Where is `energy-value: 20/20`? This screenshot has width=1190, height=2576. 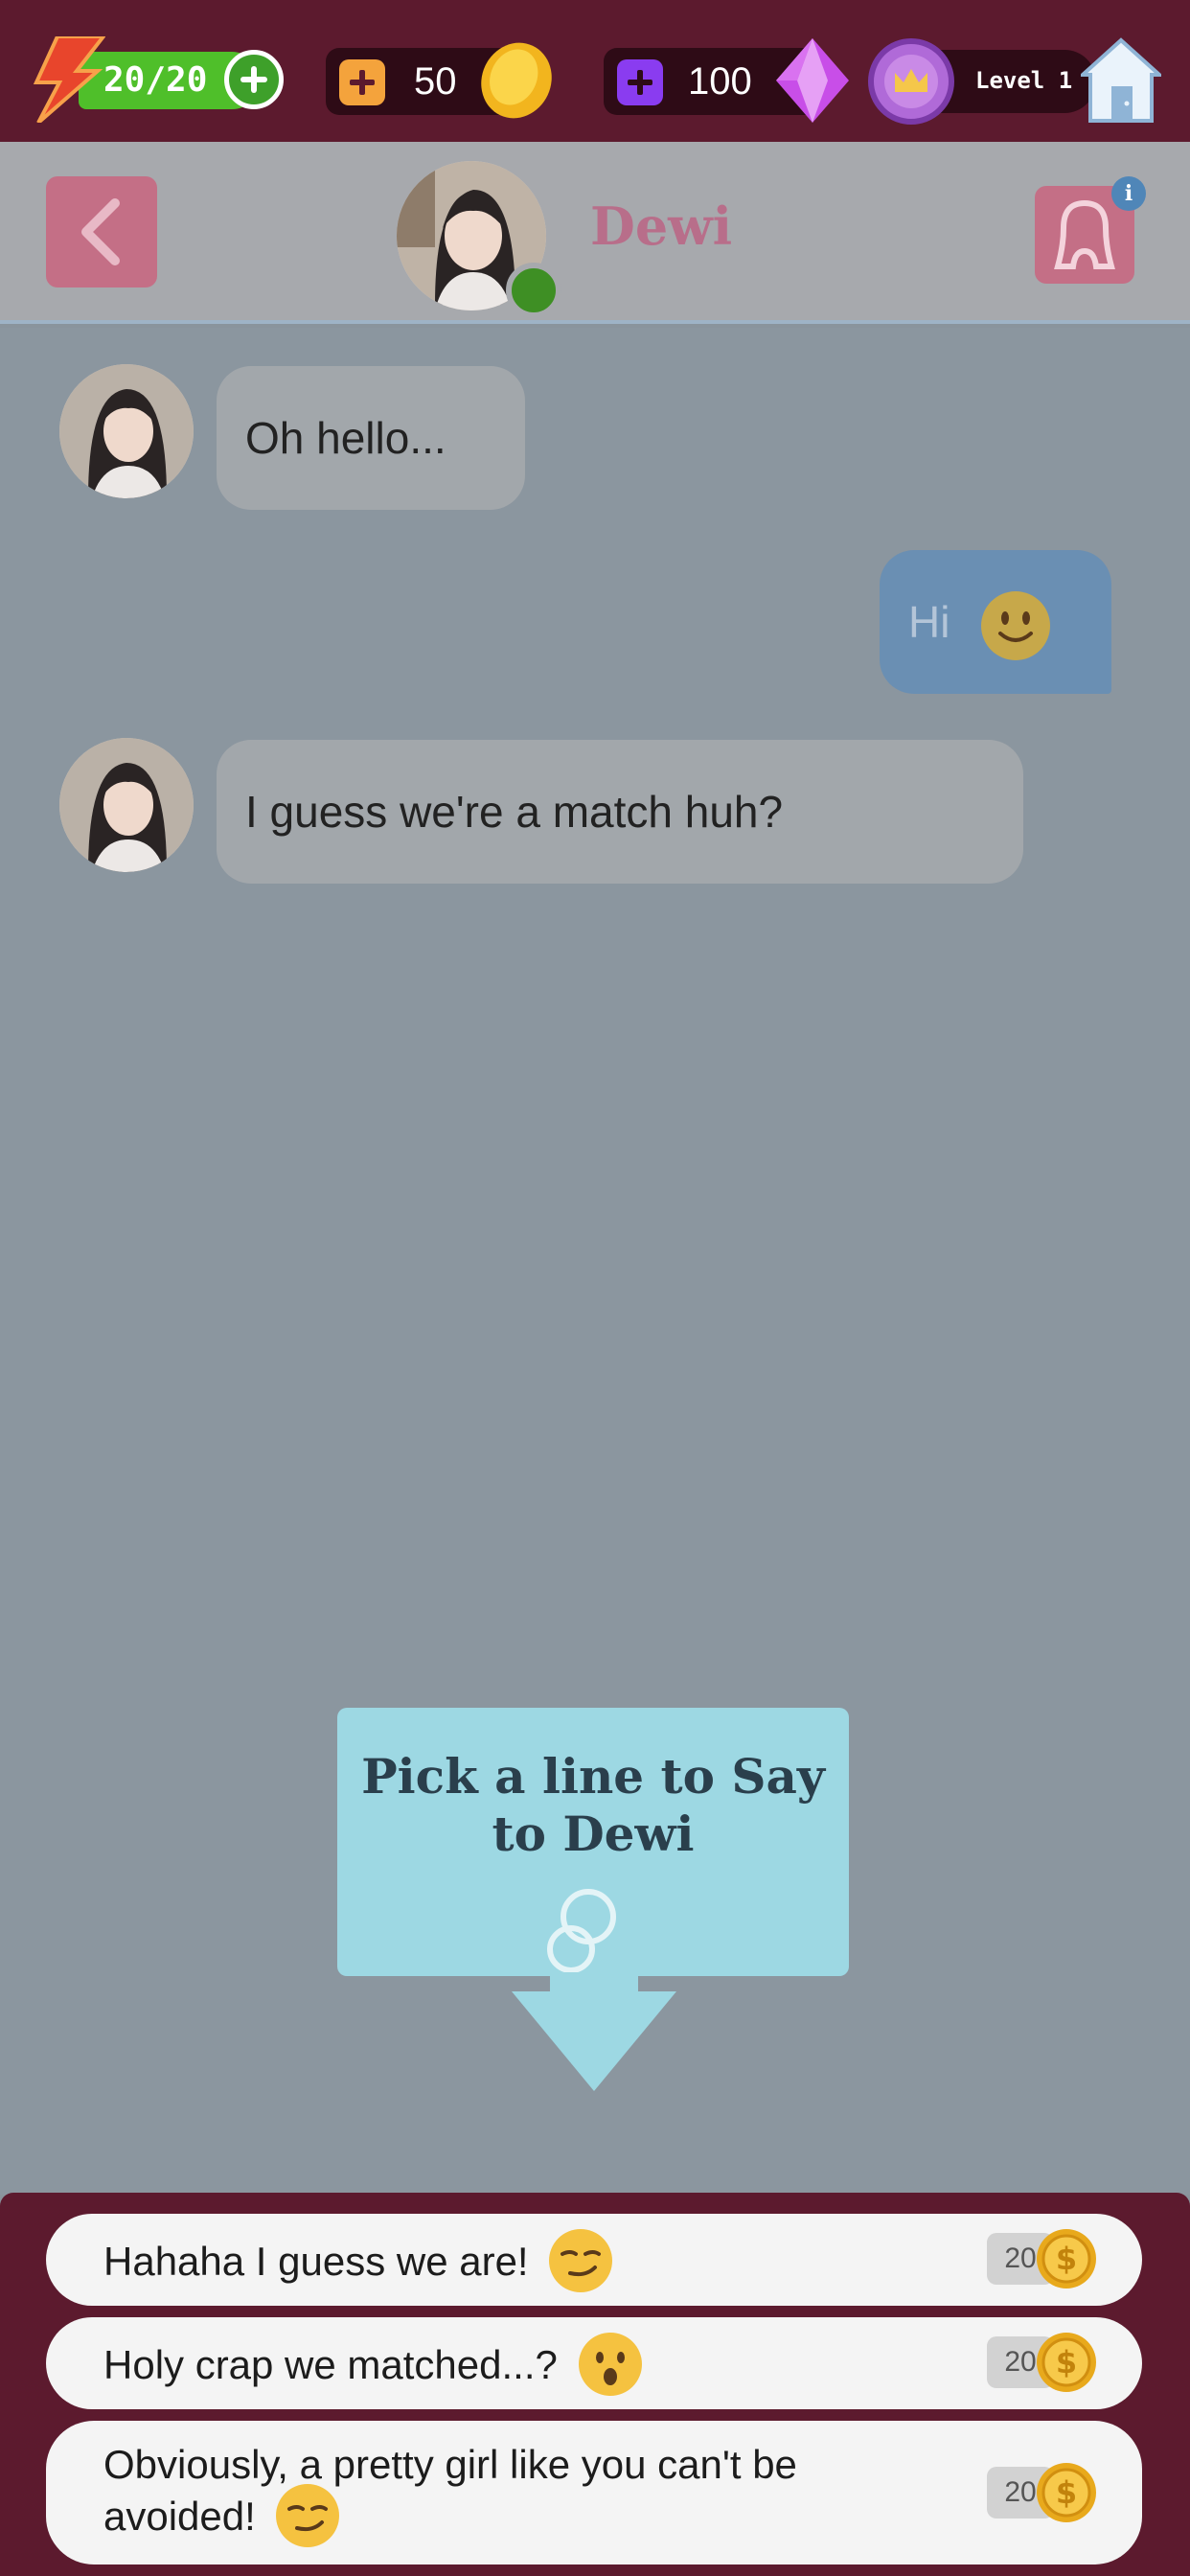 energy-value: 20/20 is located at coordinates (155, 80).